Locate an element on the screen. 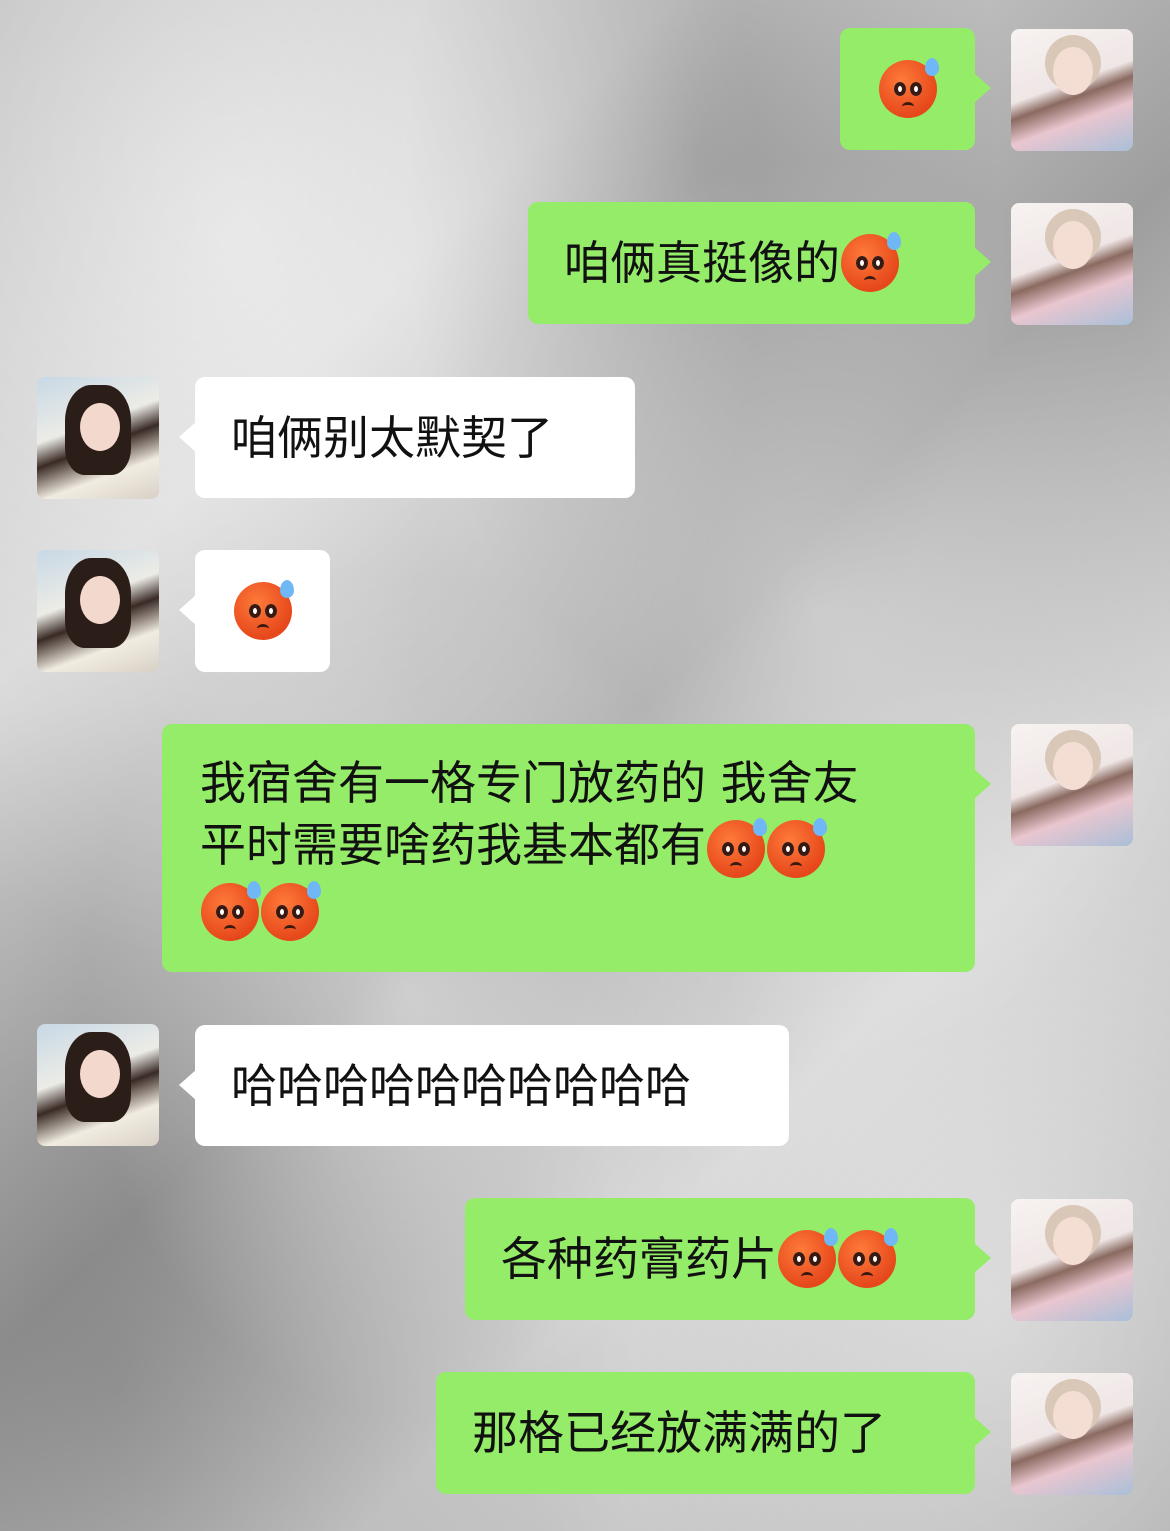 This screenshot has height=1531, width=1170. message-bubble-other: 咱俩别太默契了 is located at coordinates (407, 437).